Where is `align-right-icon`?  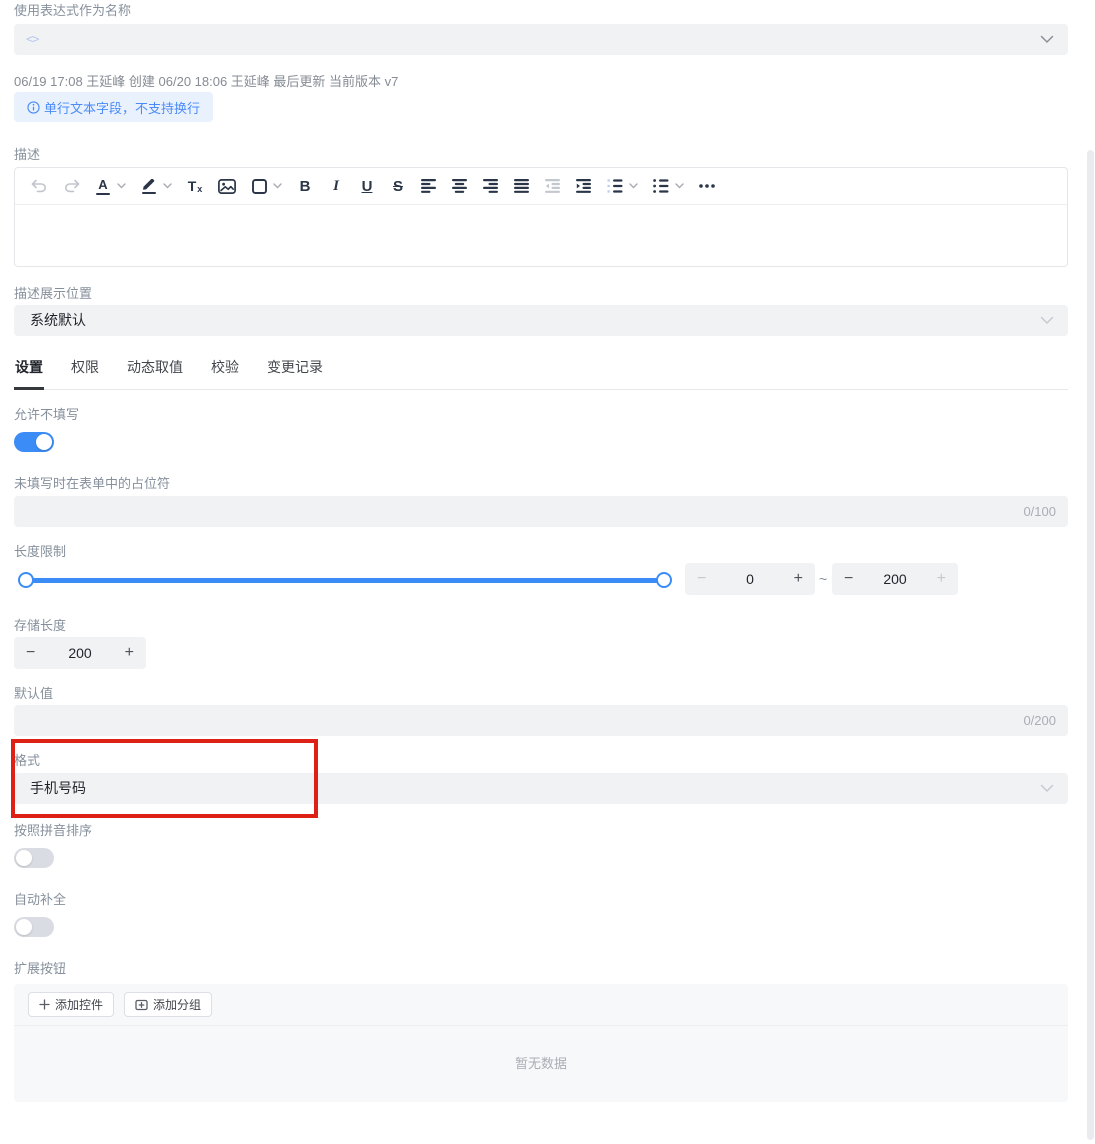 align-right-icon is located at coordinates (491, 186).